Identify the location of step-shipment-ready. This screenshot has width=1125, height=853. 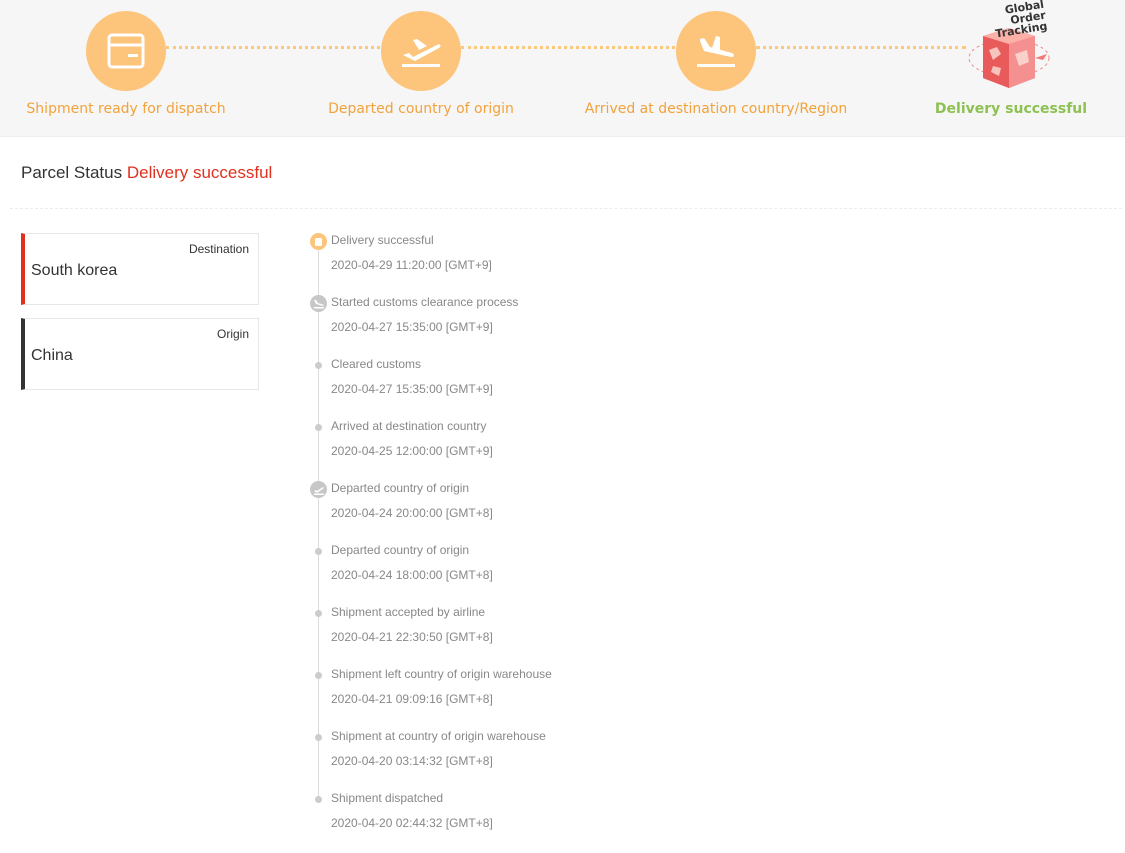
(126, 51).